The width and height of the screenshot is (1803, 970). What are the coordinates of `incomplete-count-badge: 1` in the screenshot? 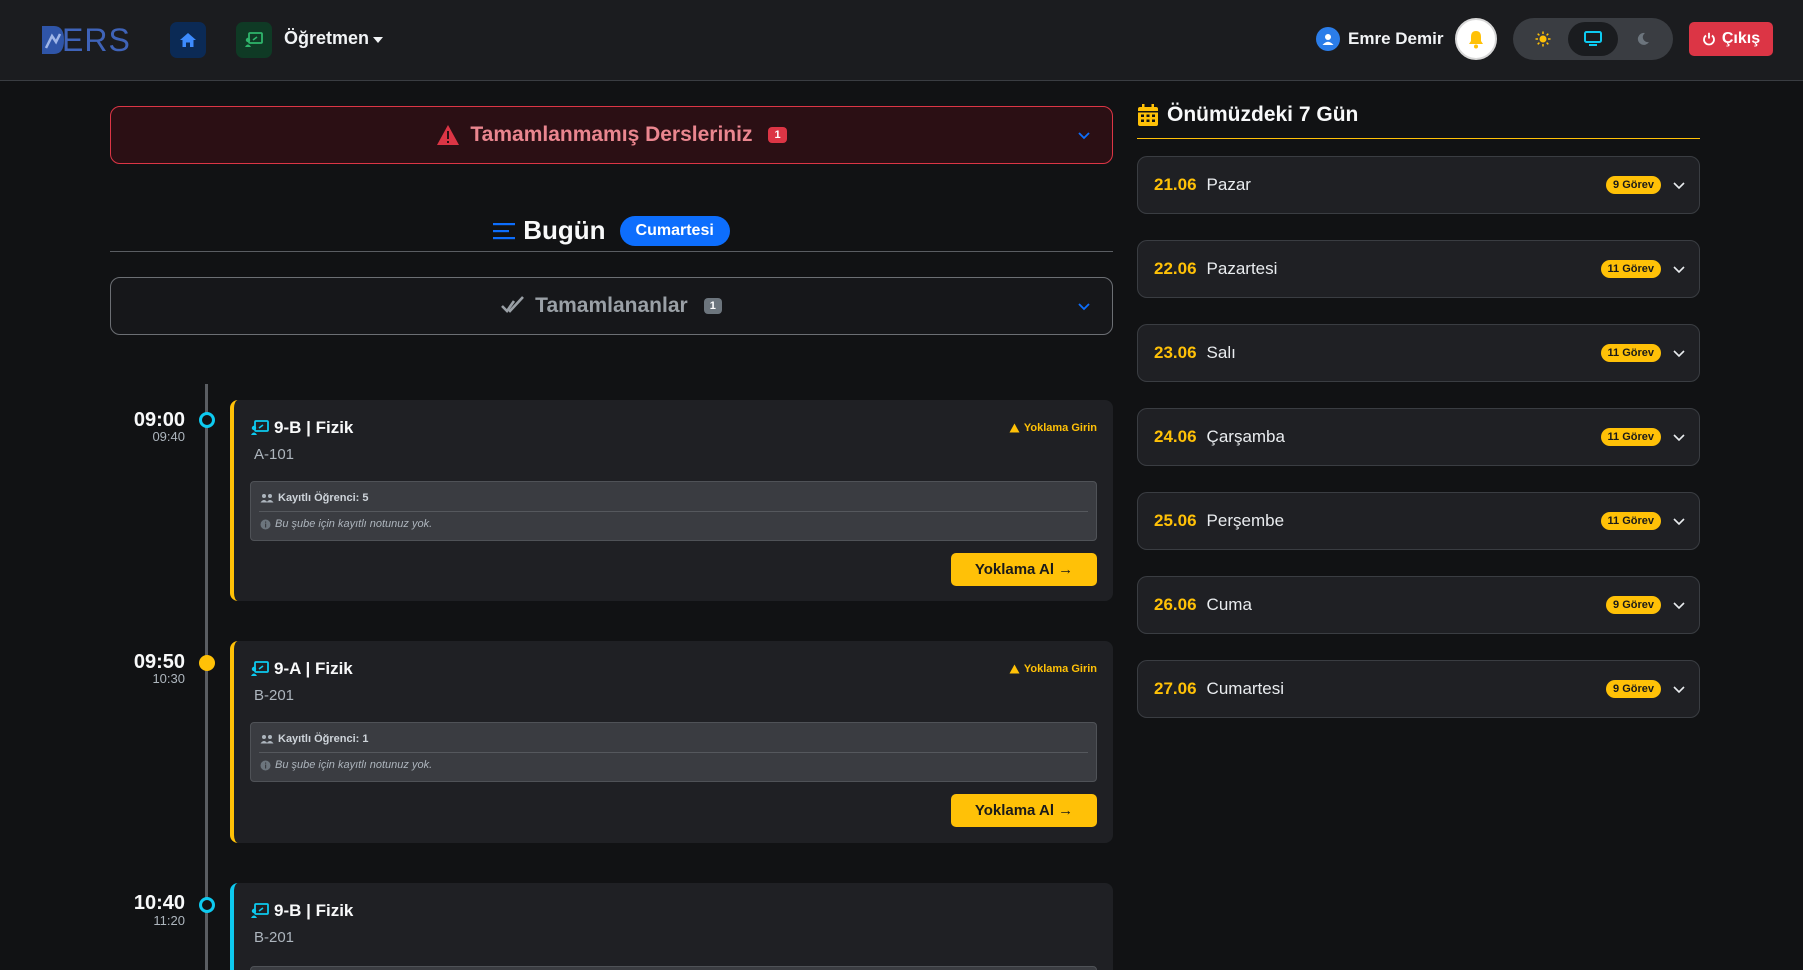 It's located at (777, 135).